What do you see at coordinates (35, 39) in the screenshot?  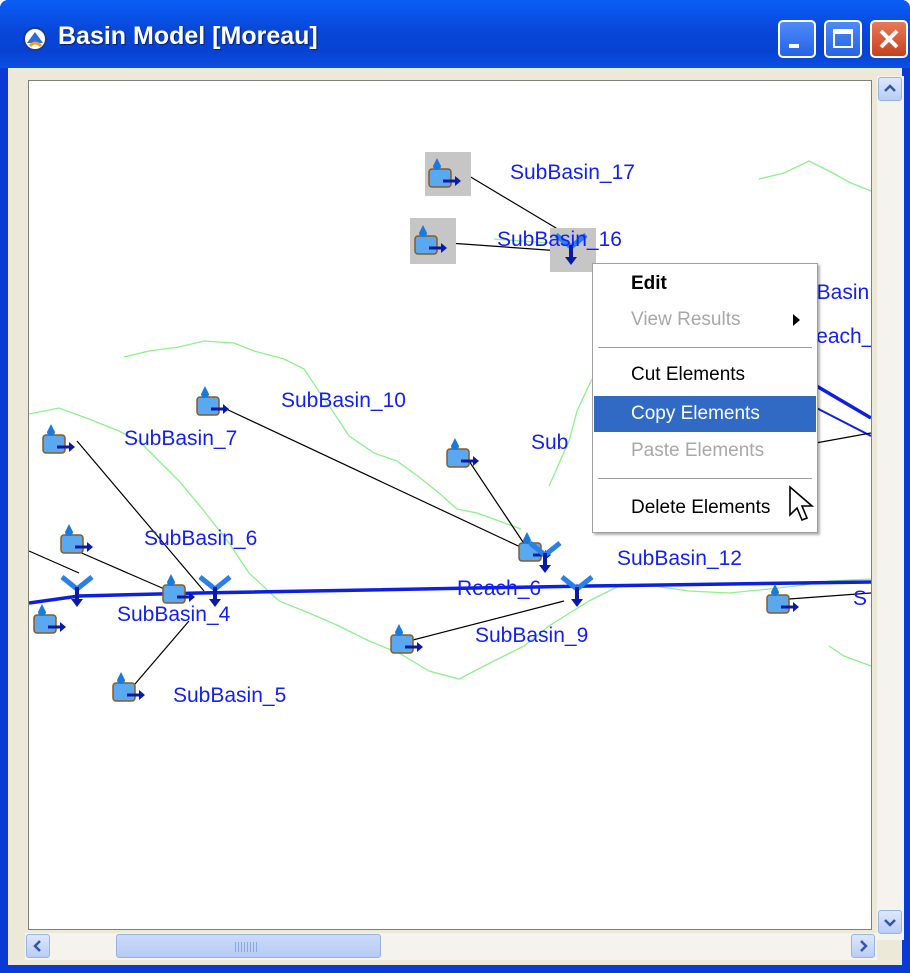 I see `basin-model-icon` at bounding box center [35, 39].